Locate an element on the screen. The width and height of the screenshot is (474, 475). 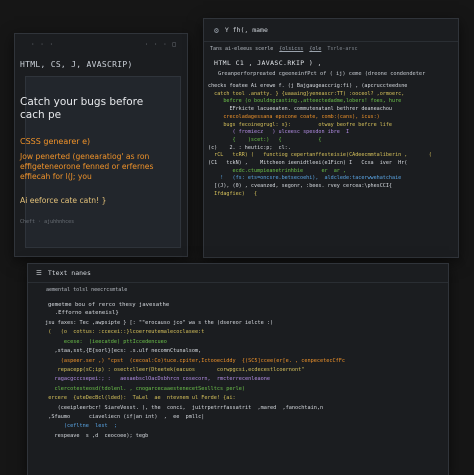
tab-olsicss: {olsicss is located at coordinates (291, 49).